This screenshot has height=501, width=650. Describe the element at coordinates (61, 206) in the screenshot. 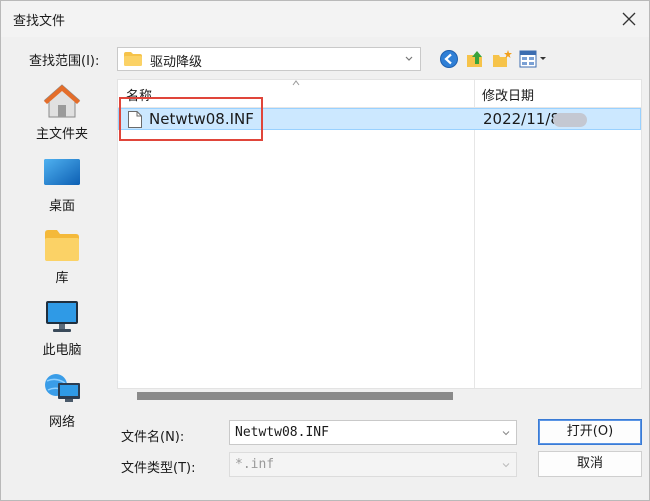

I see `place-label: 桌面` at that location.